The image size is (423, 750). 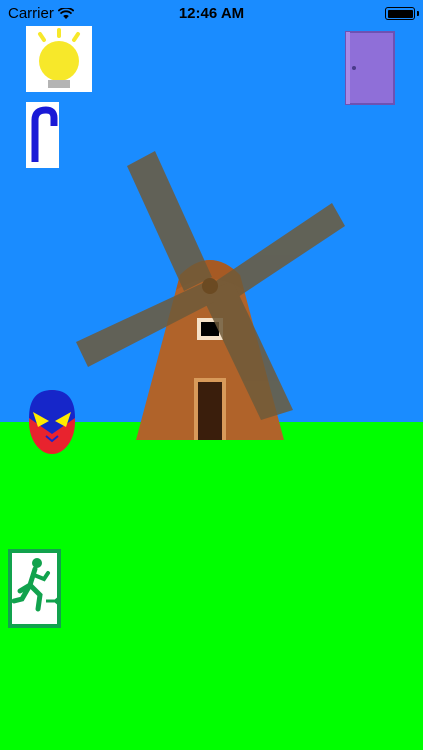 I want to click on door-icon, so click(x=370, y=68).